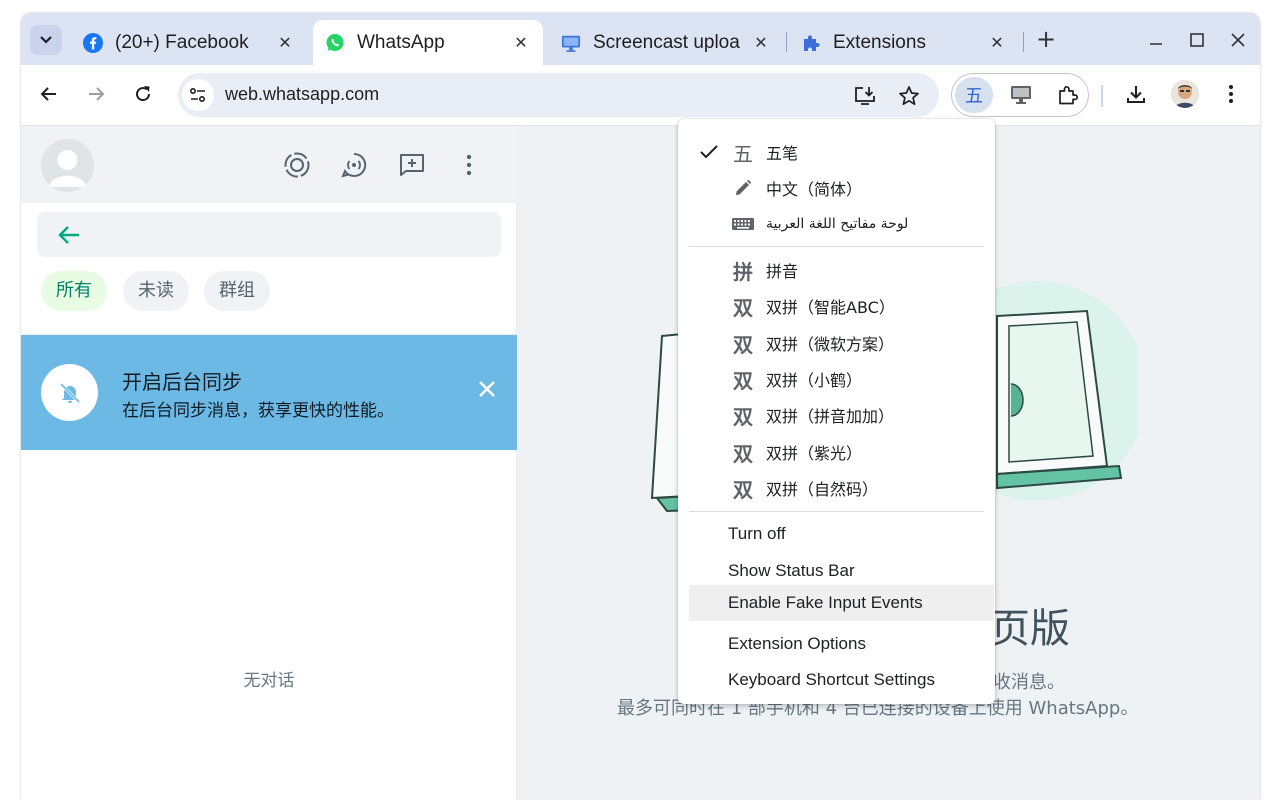  I want to click on reload-icon, so click(143, 94).